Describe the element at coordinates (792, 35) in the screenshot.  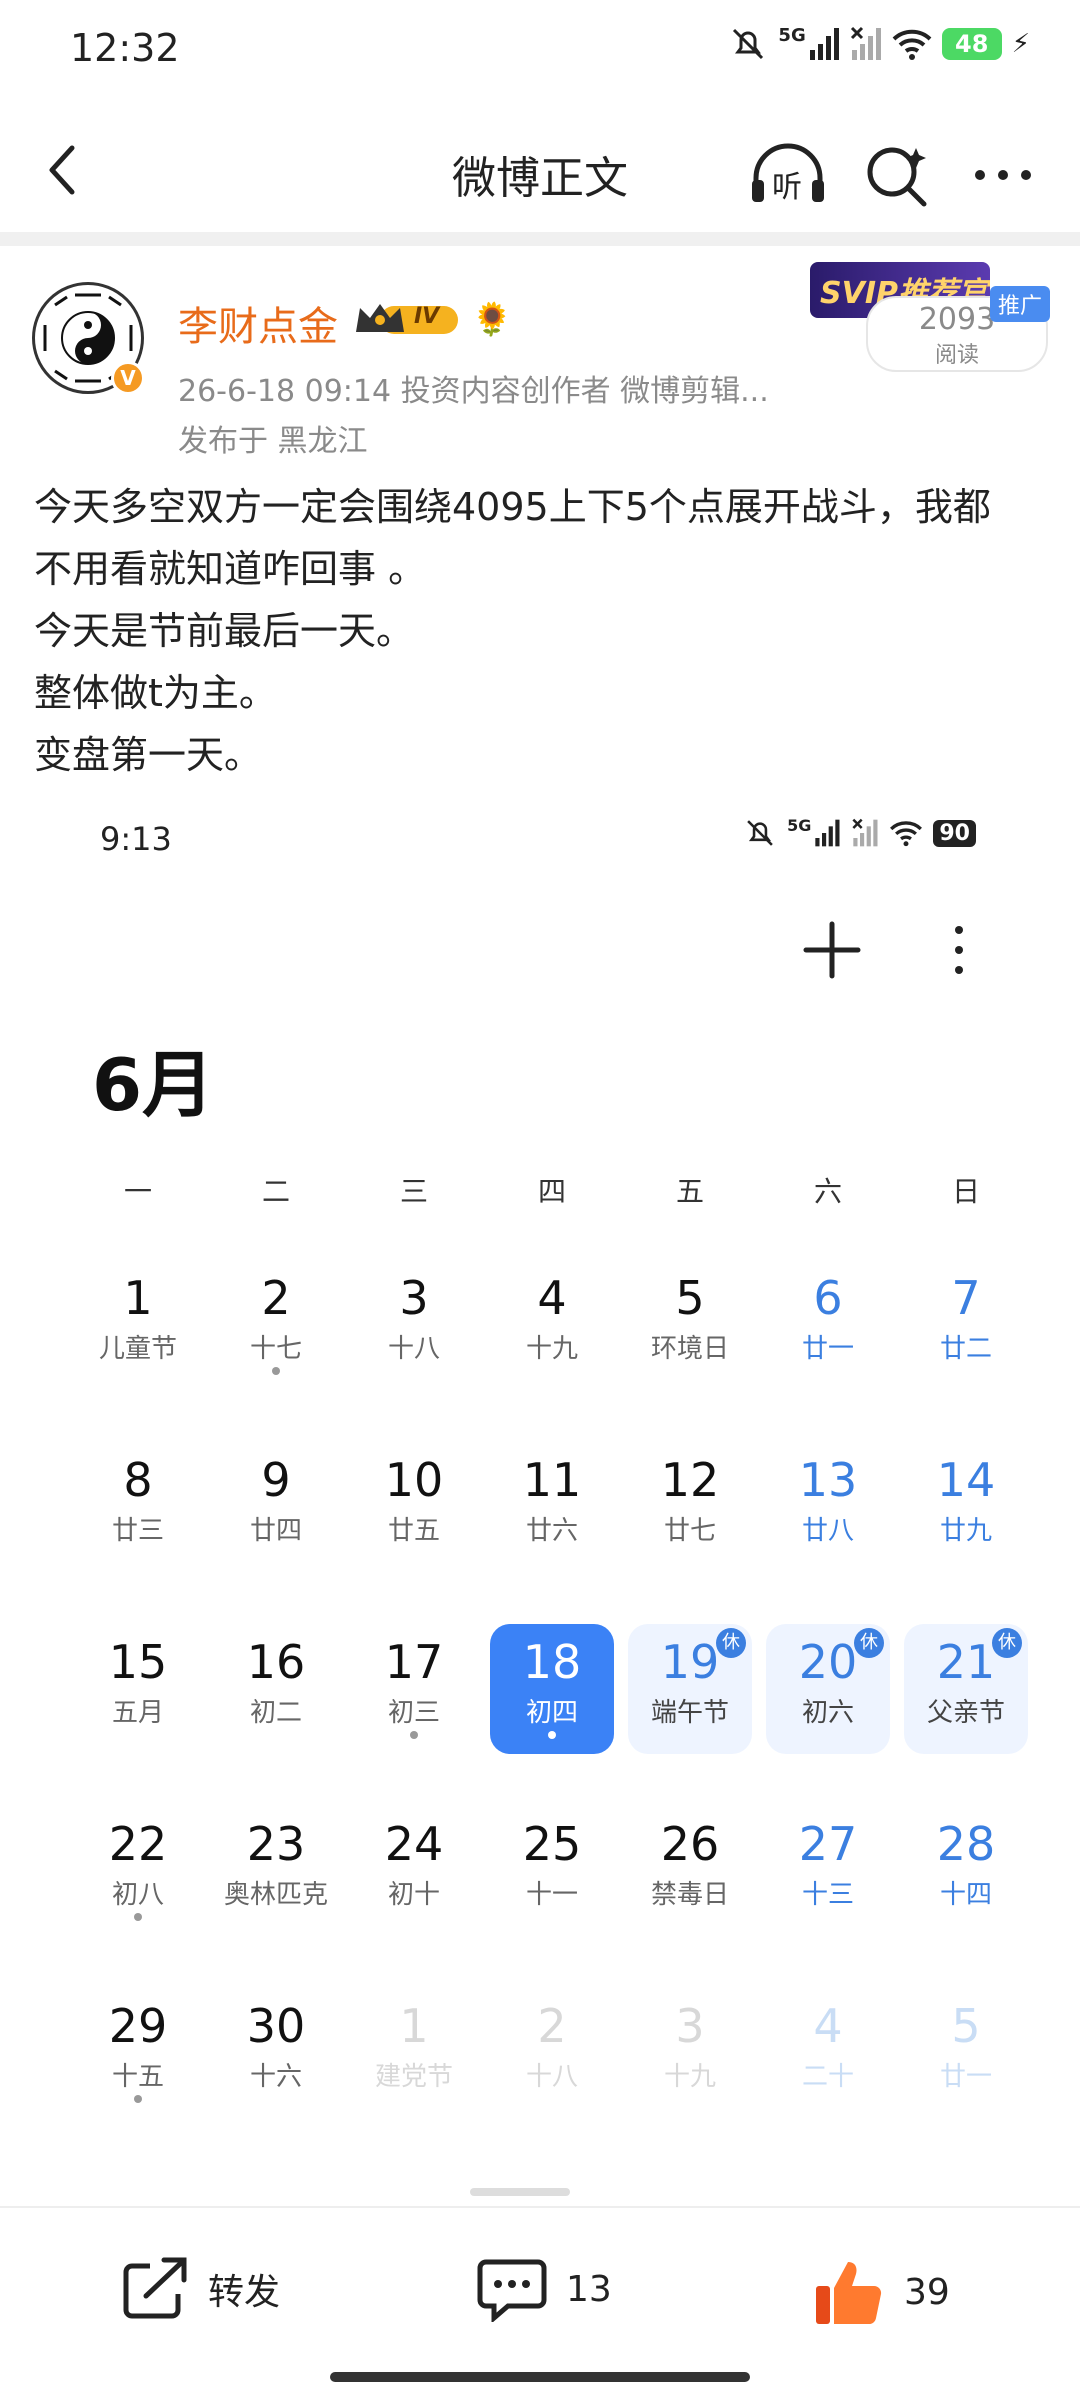
I see `network-label: 5G` at that location.